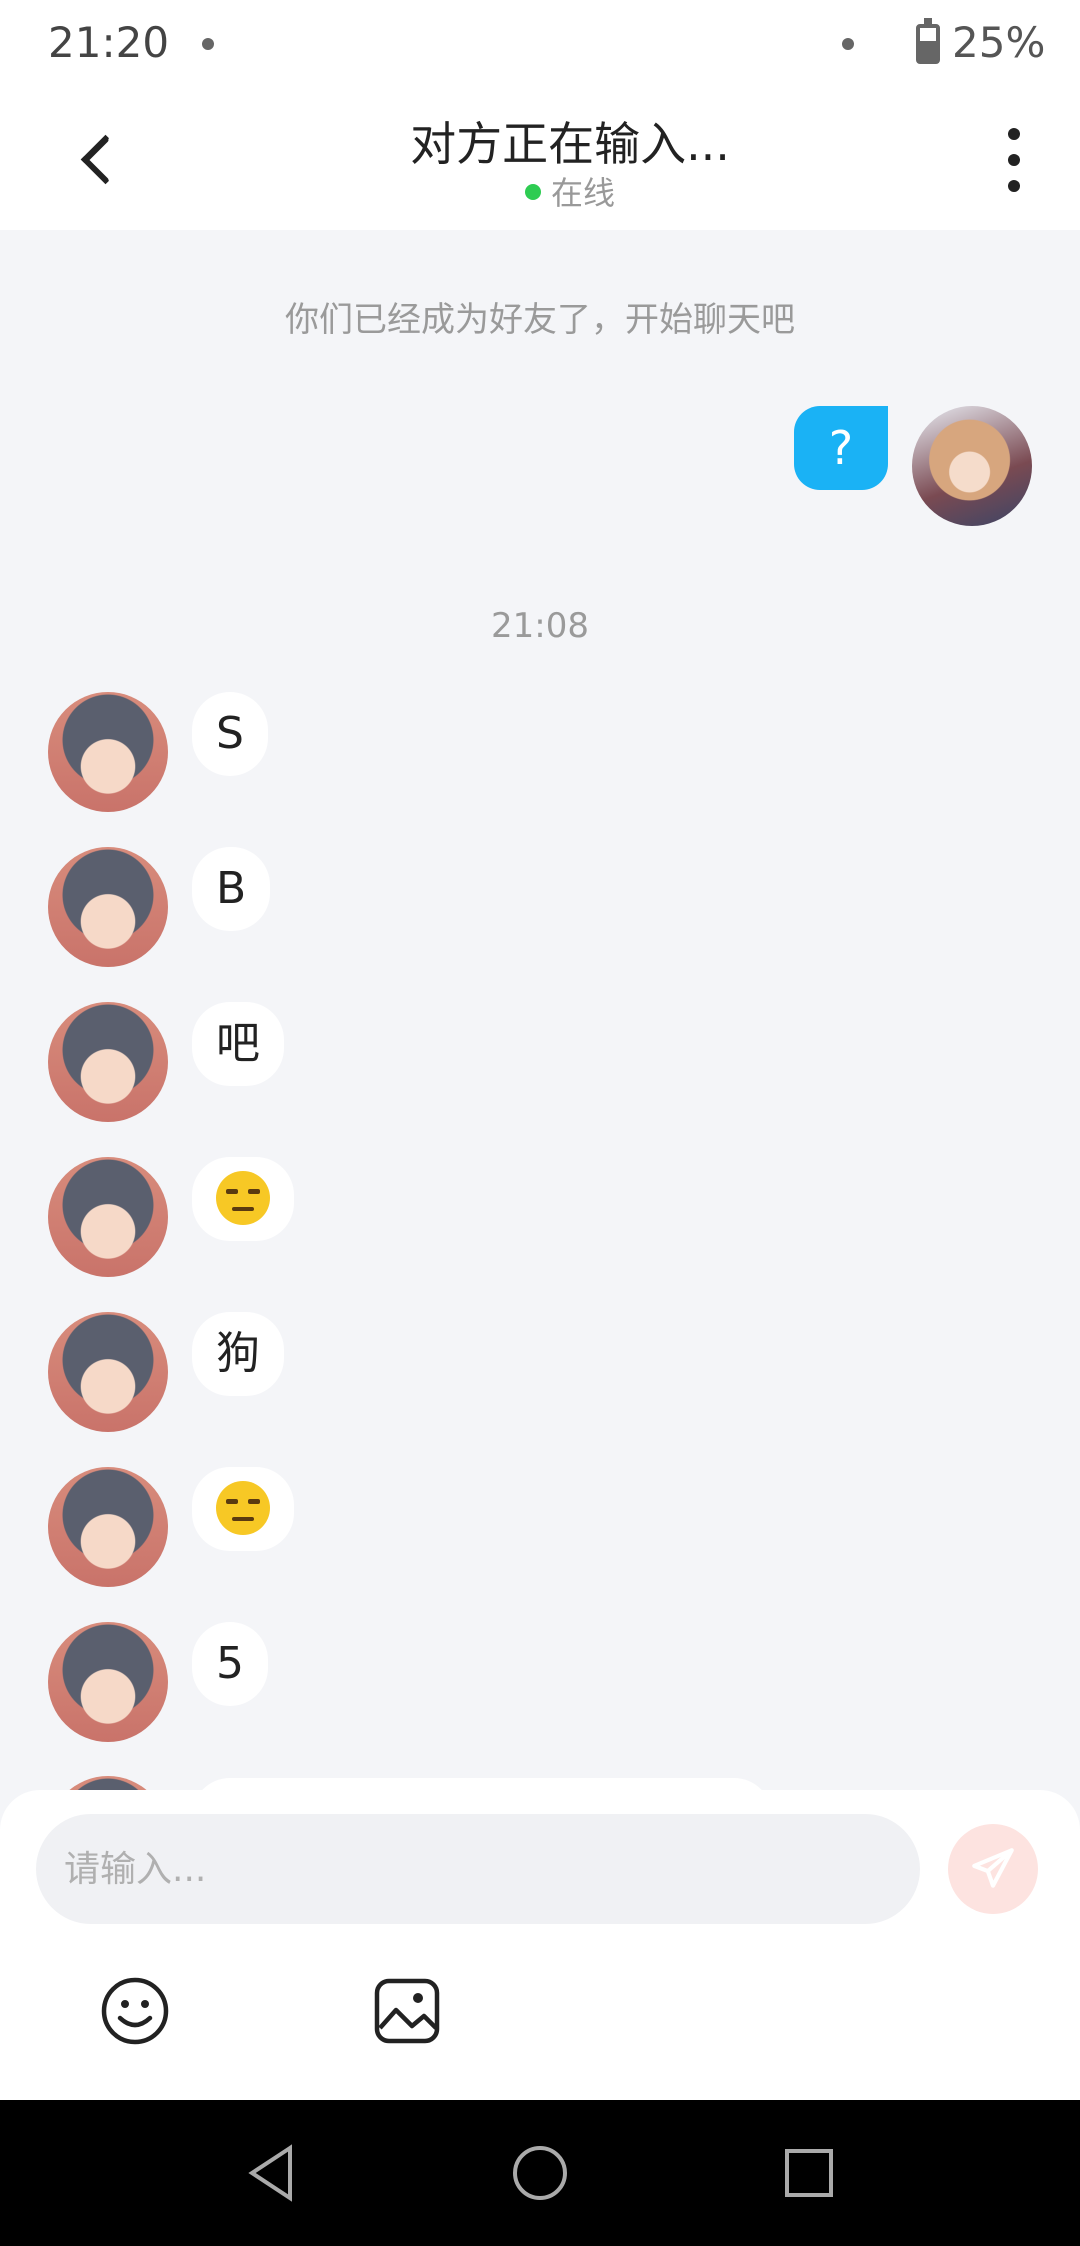 This screenshot has width=1080, height=2246. I want to click on incoming-message-bubble: 狗, so click(238, 1354).